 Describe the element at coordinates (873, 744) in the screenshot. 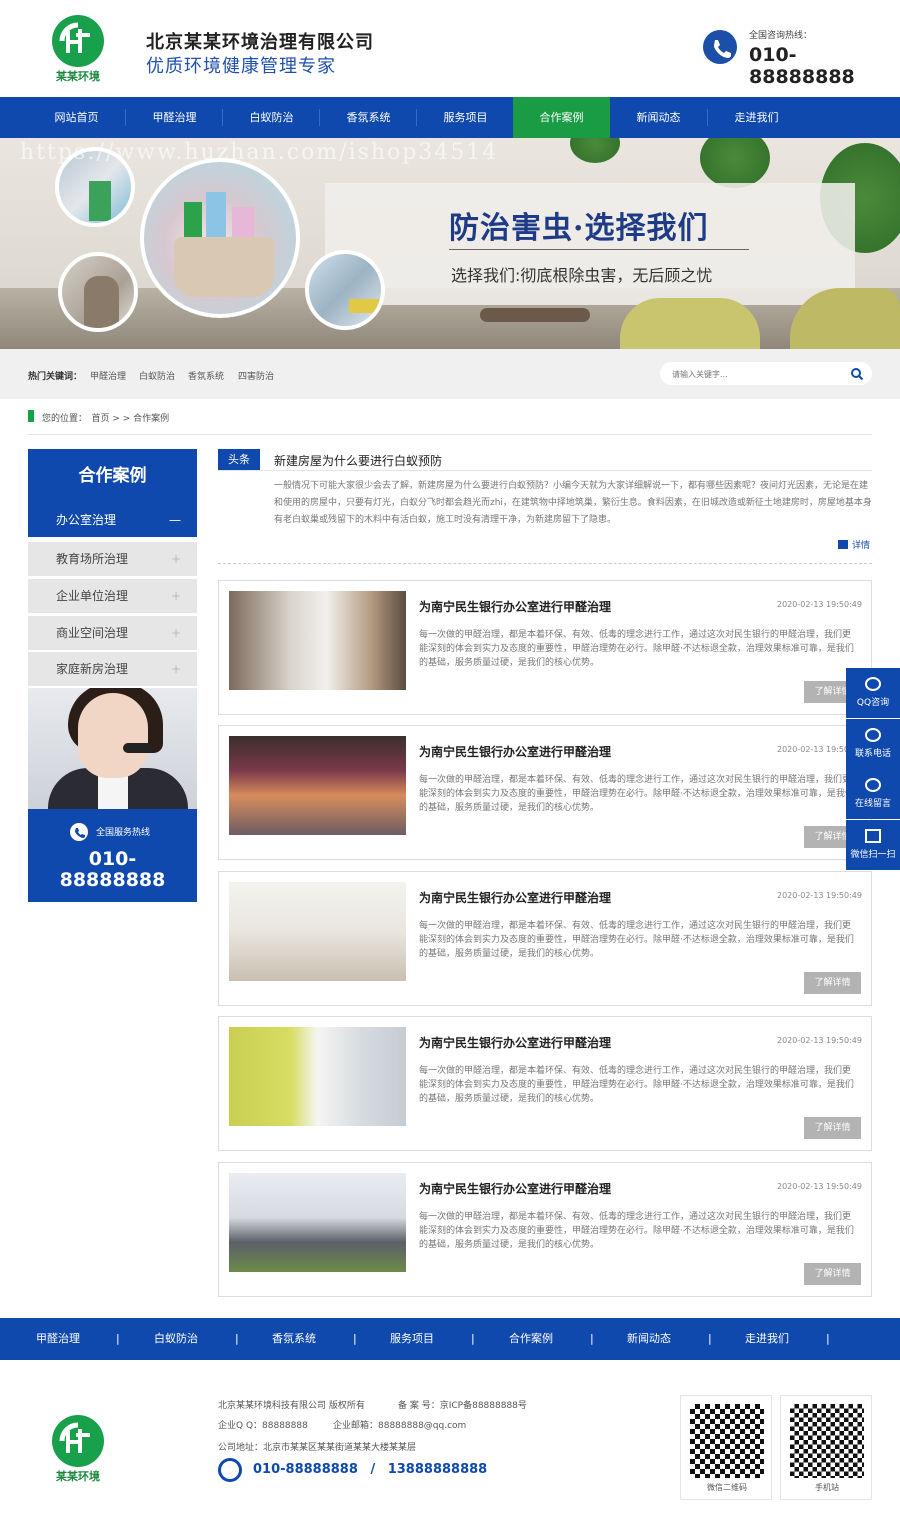

I see `float-phone-button: 联系电话` at that location.